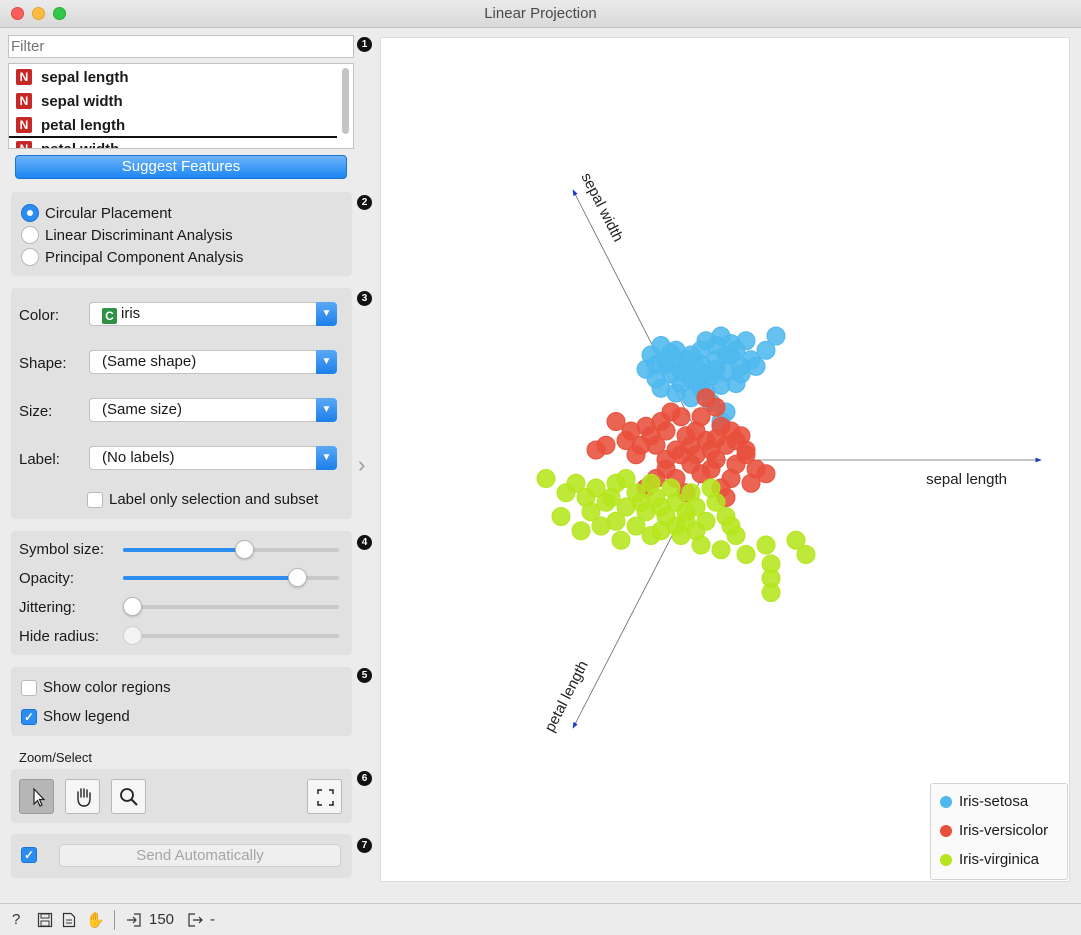 The height and width of the screenshot is (935, 1081). I want to click on list-item: N petal length, so click(70, 125).